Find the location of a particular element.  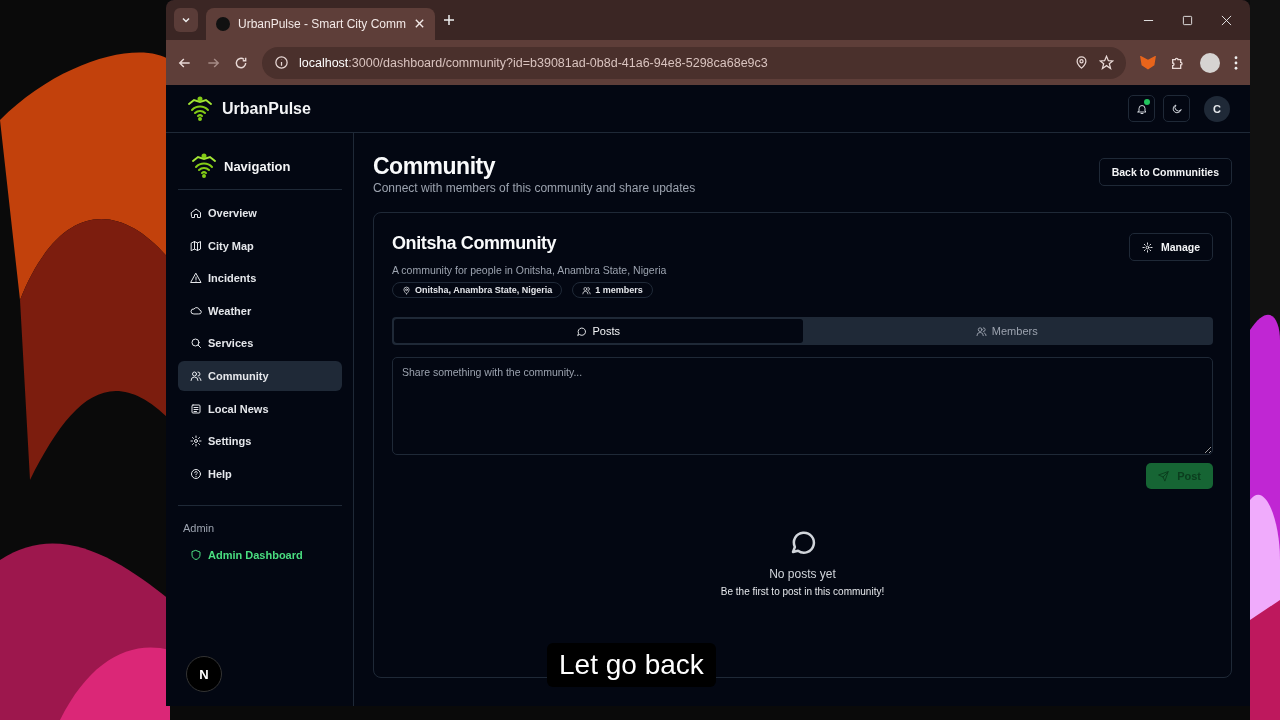

theme-toggle-button is located at coordinates (1176, 108).